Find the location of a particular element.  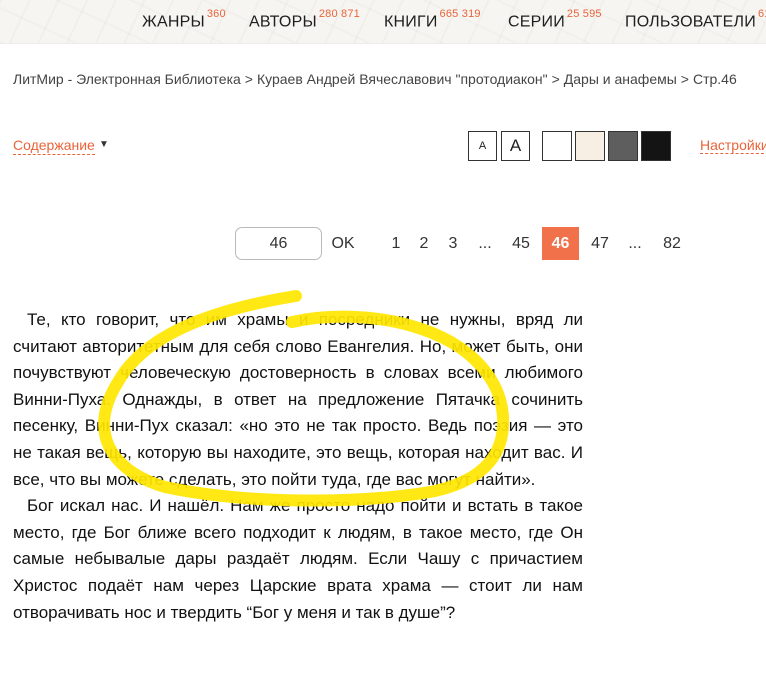

nav-series-count: 25 595 is located at coordinates (584, 14).